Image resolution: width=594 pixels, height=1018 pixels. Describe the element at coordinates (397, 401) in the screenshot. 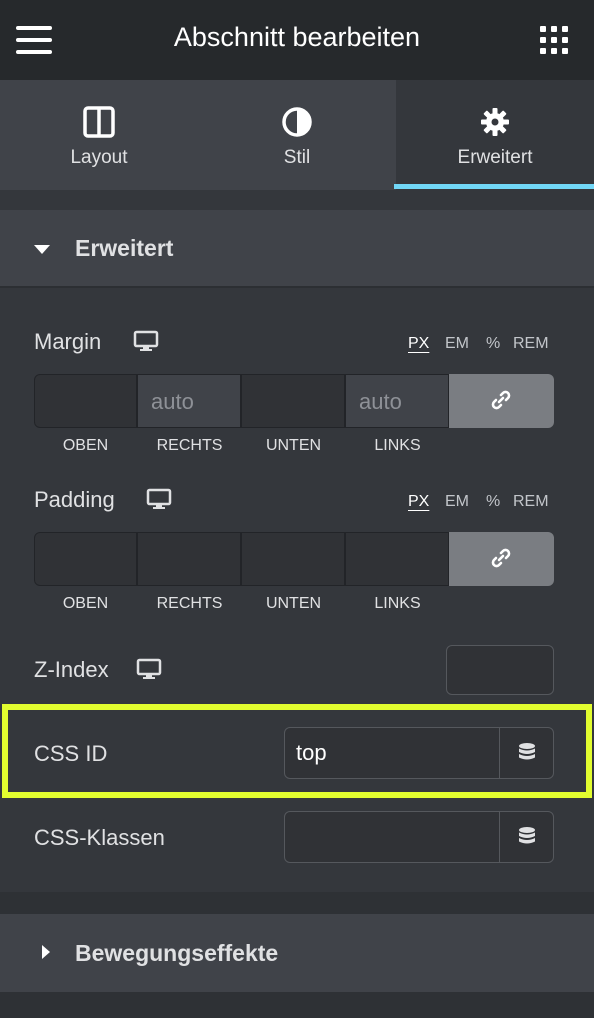

I see `margin-left-input: auto` at that location.